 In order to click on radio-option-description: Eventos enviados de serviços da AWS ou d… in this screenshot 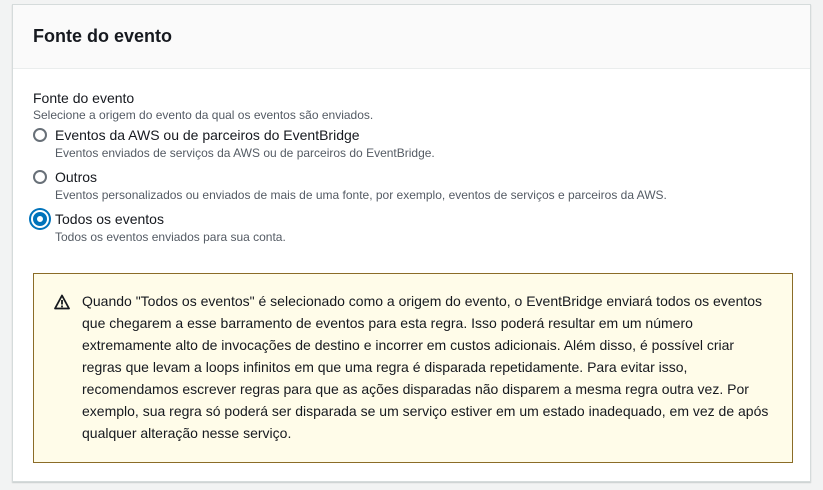, I will do `click(245, 153)`.